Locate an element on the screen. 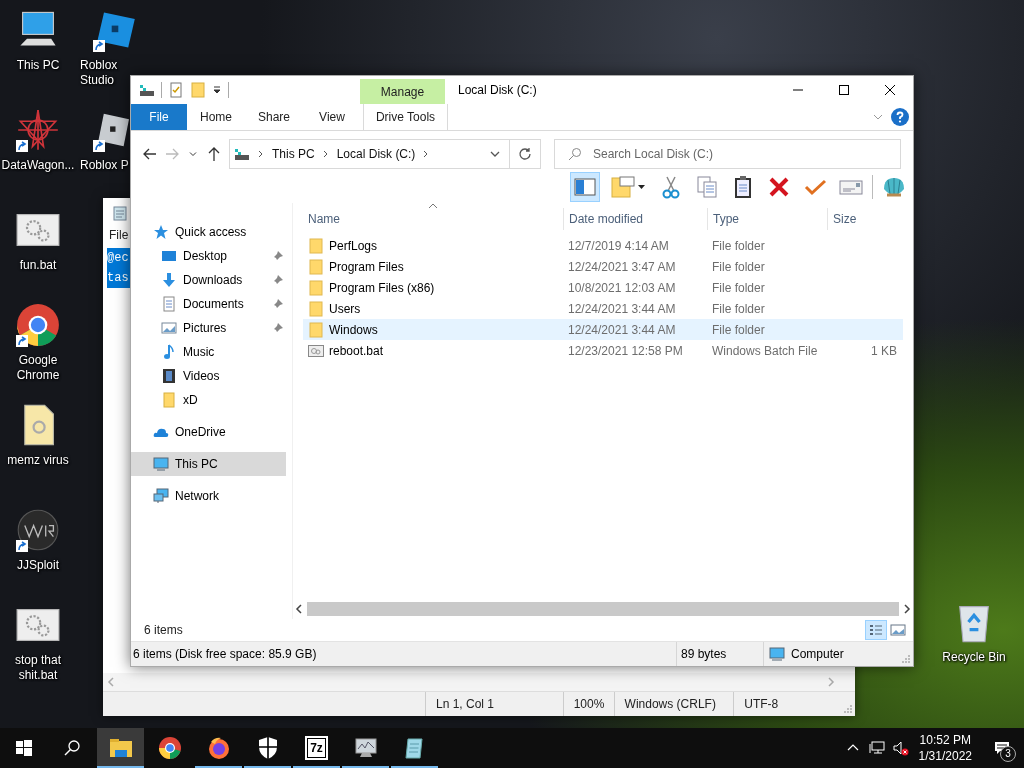 This screenshot has width=1024, height=768. refresh-button is located at coordinates (525, 153).